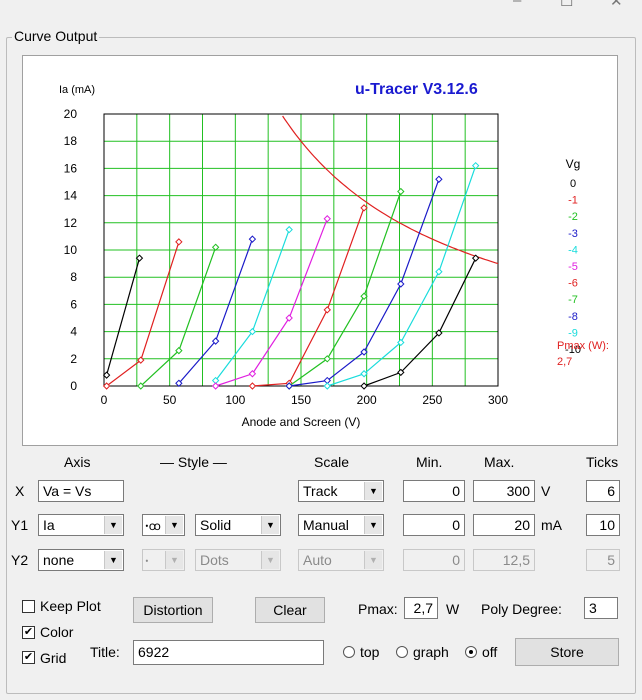  I want to click on marker-icon: ꞏꝏ, so click(153, 526).